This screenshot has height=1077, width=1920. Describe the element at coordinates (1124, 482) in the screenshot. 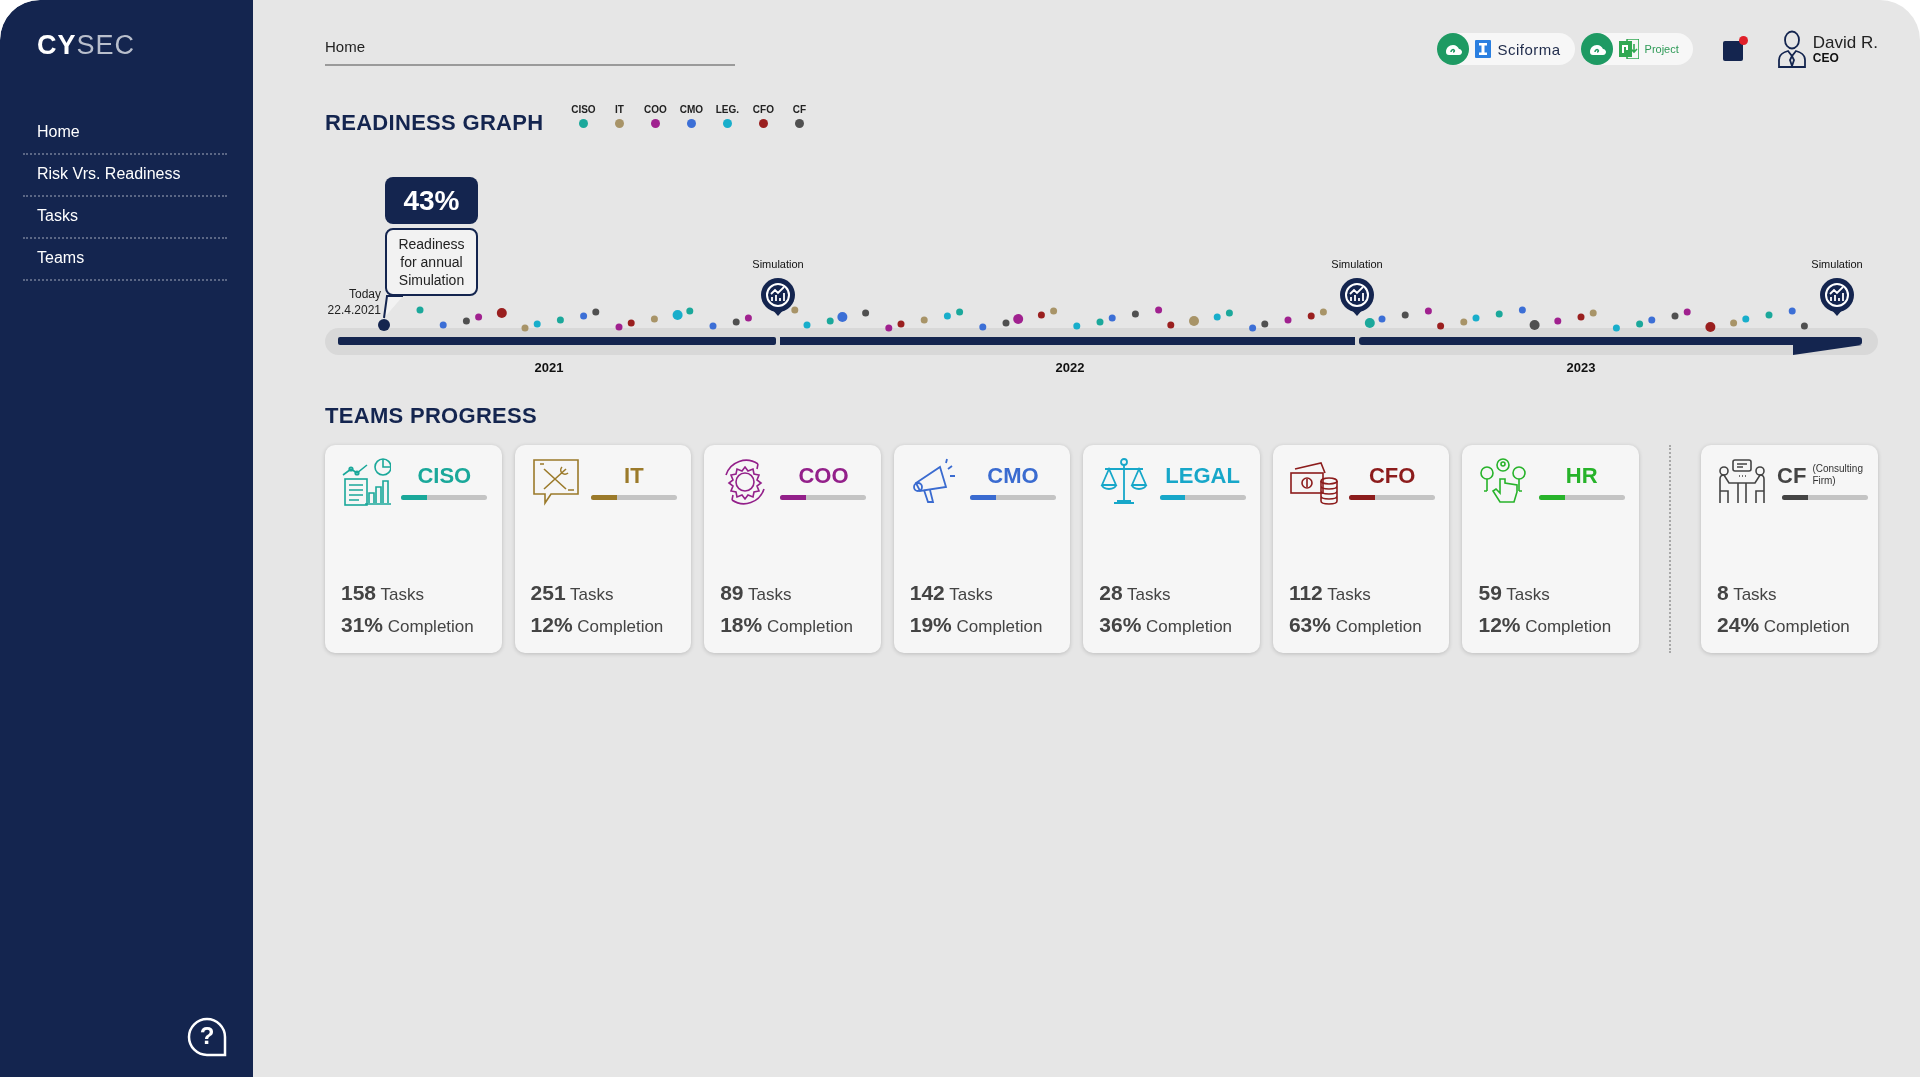

I see `scales-icon` at that location.